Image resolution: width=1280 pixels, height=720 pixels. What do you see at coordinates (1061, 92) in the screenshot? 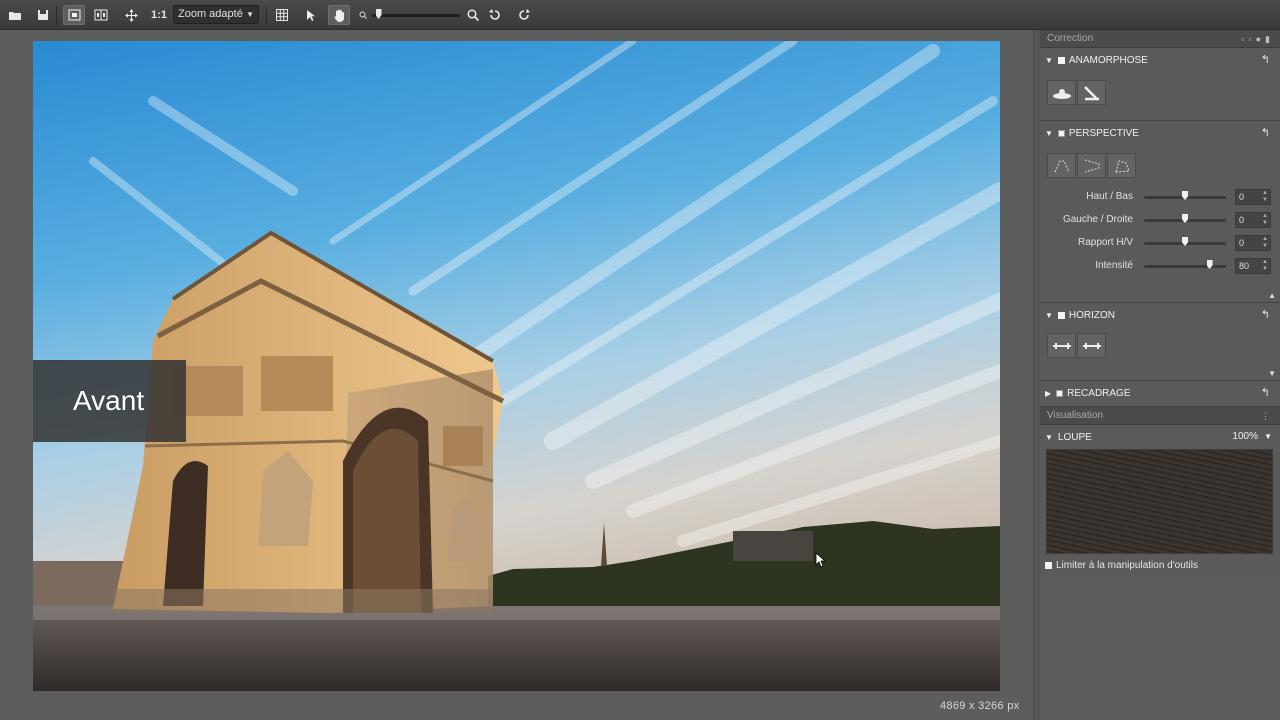
I see `anamorphose-horizontal-icon` at bounding box center [1061, 92].